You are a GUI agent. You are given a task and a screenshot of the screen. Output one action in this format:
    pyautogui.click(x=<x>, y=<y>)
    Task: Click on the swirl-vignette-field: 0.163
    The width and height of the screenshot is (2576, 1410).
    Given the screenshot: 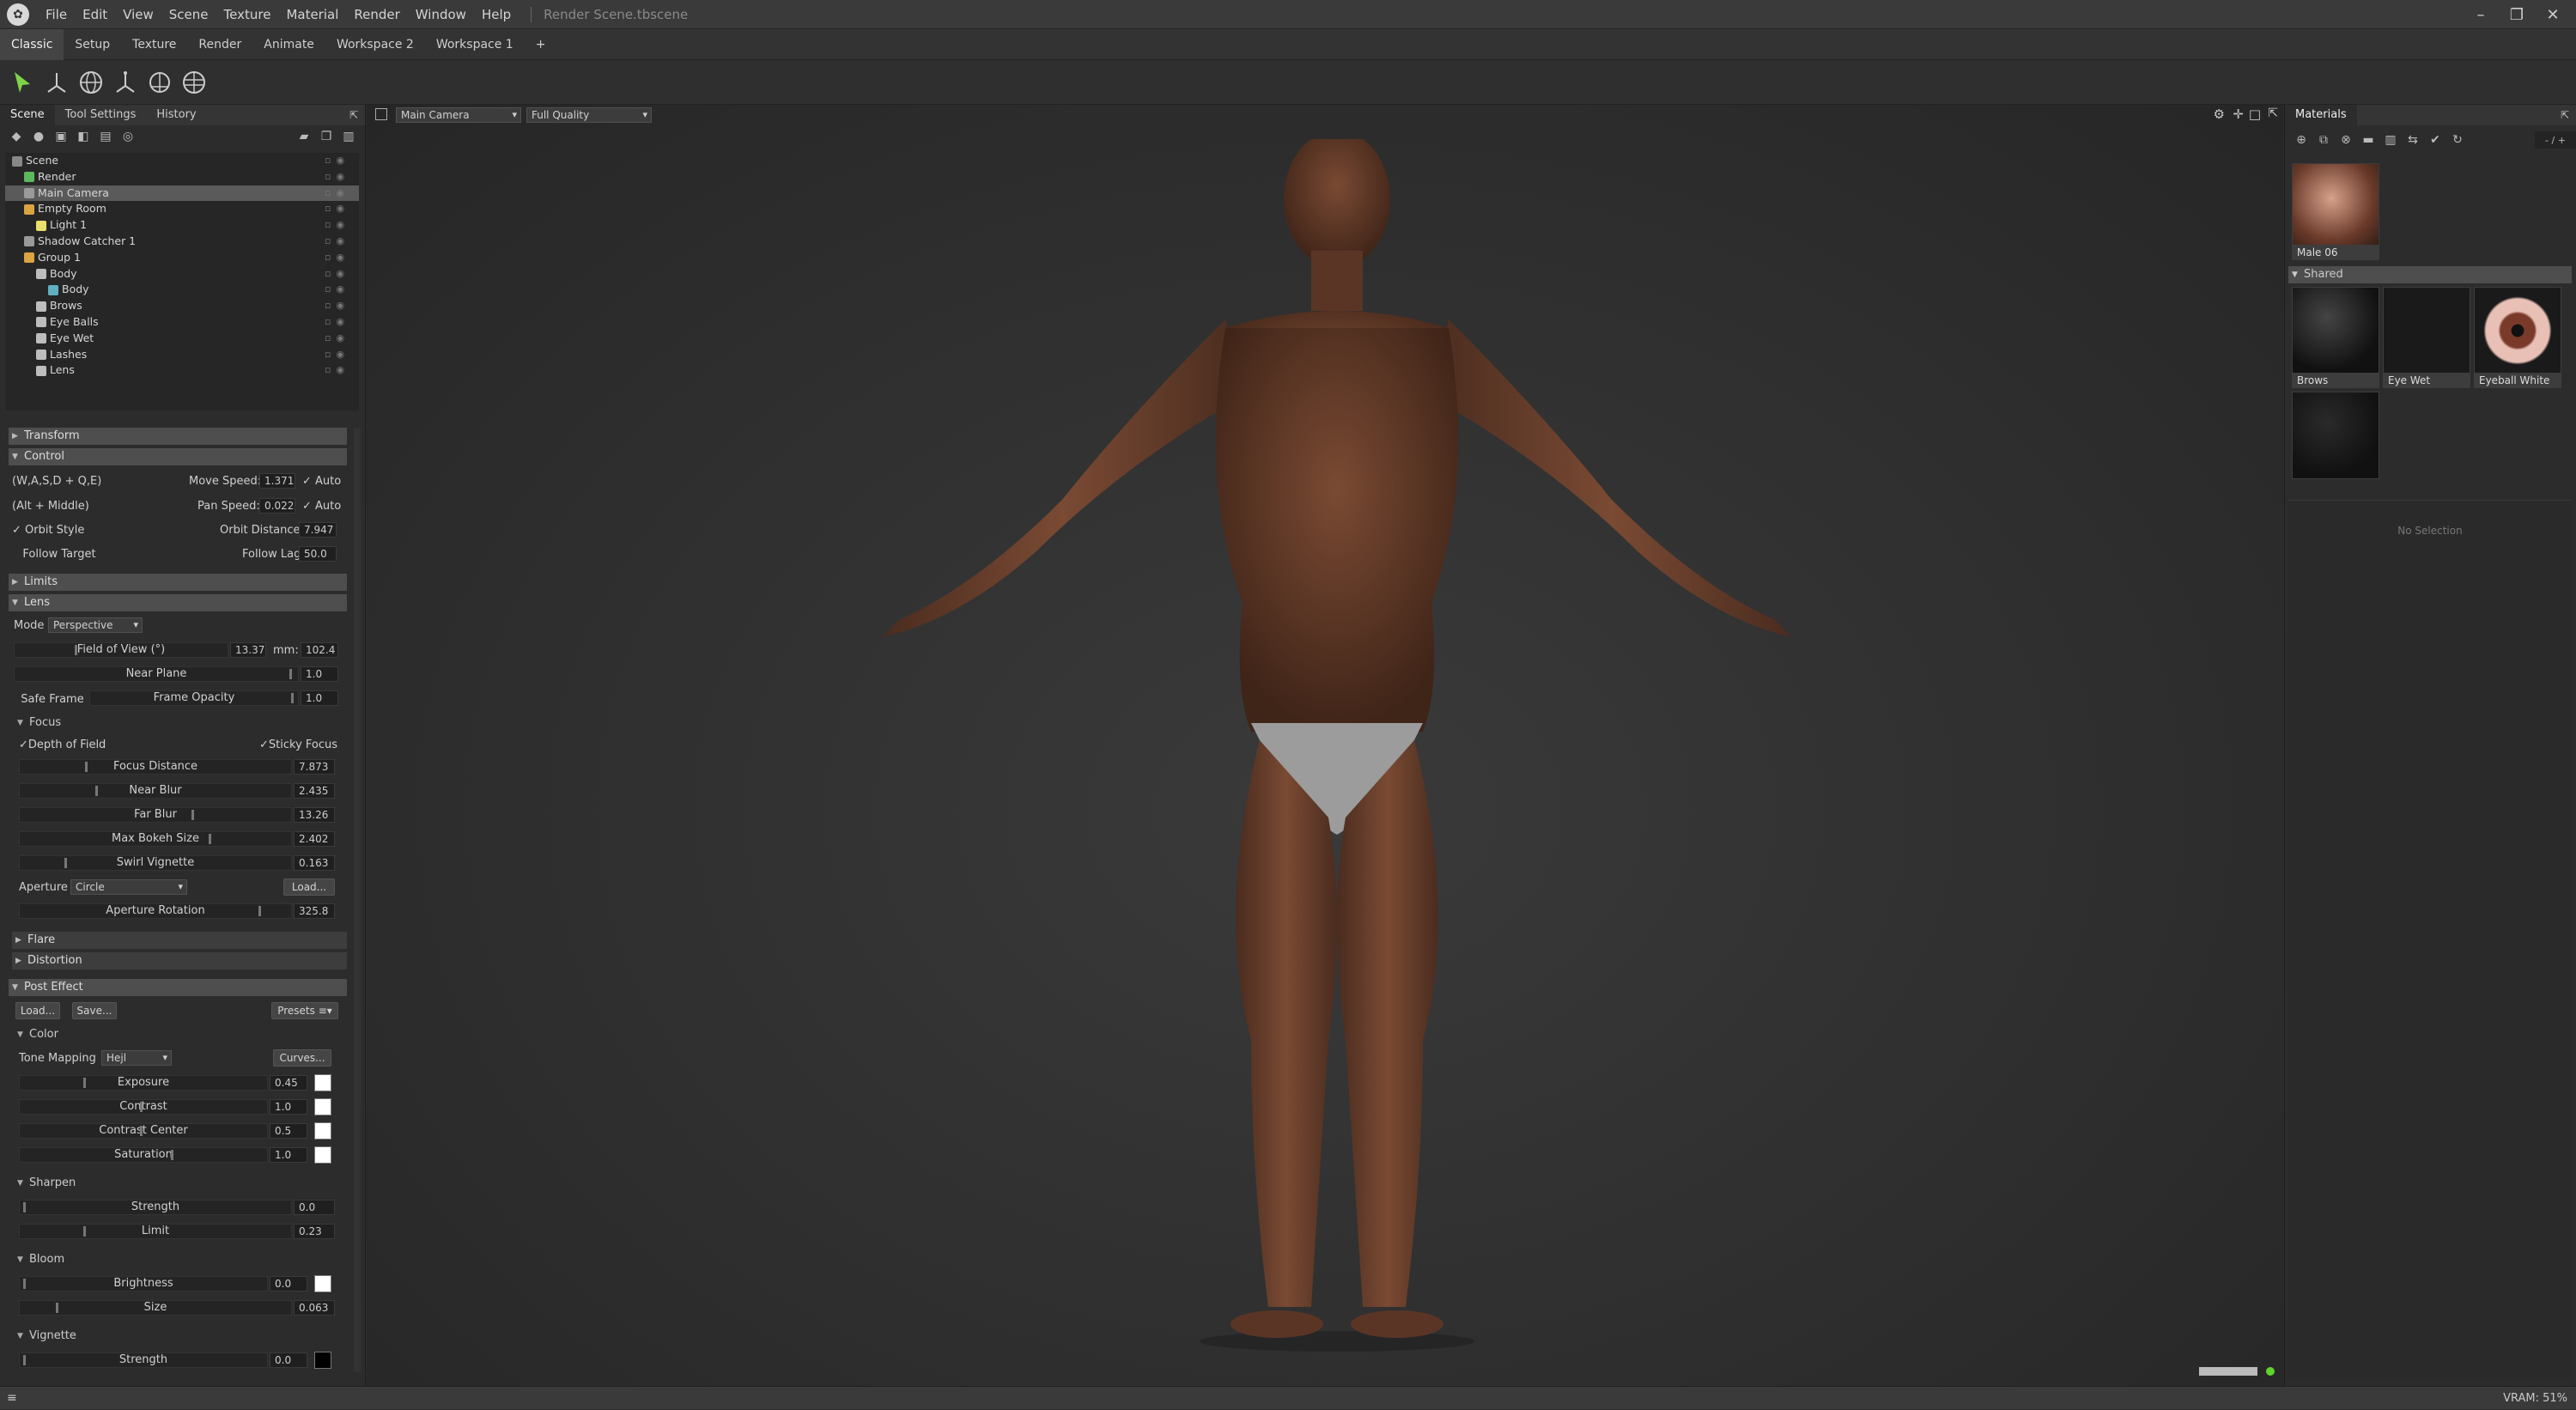 What is the action you would take?
    pyautogui.click(x=314, y=863)
    